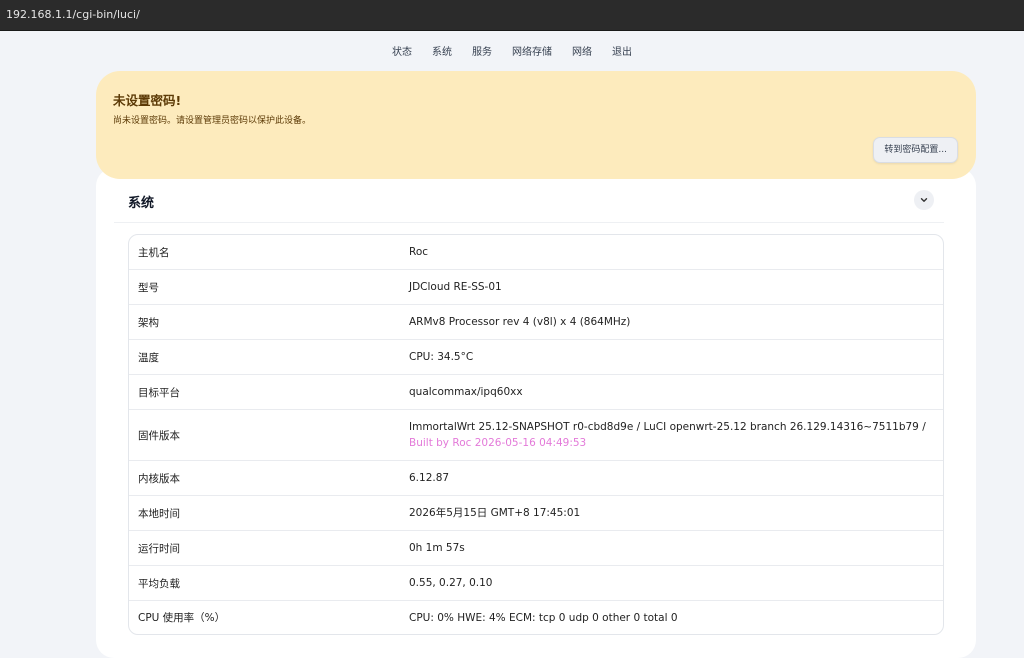 Image resolution: width=1024 pixels, height=658 pixels. I want to click on table-row: 运行时间 0h 1m 57s, so click(536, 547).